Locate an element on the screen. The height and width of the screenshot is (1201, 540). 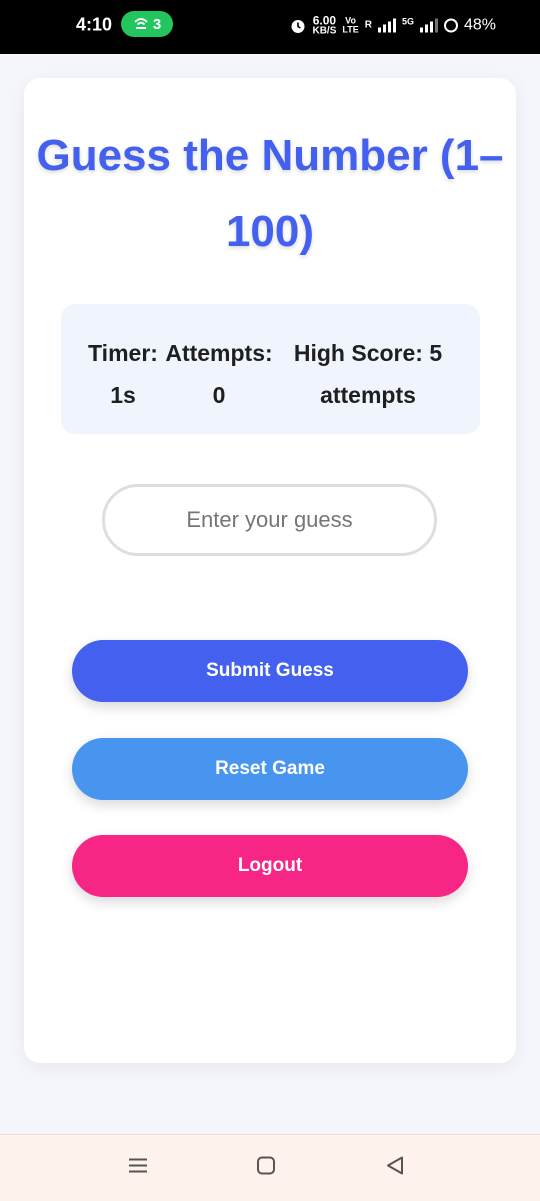
menu-icon is located at coordinates (138, 1168).